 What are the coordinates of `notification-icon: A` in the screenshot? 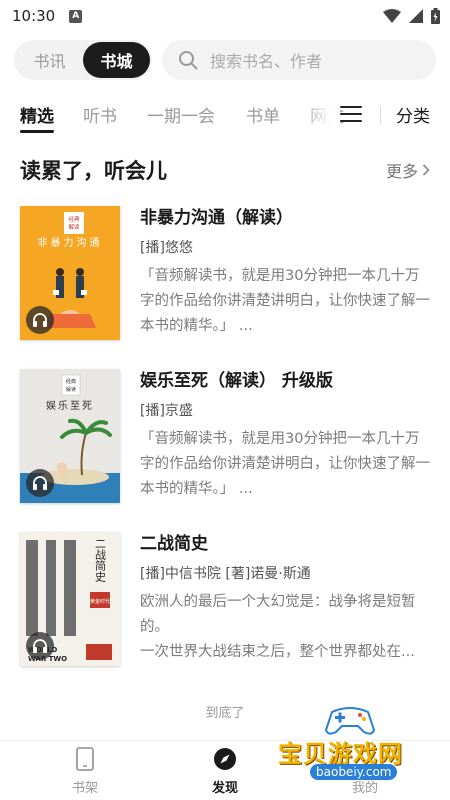 It's located at (76, 16).